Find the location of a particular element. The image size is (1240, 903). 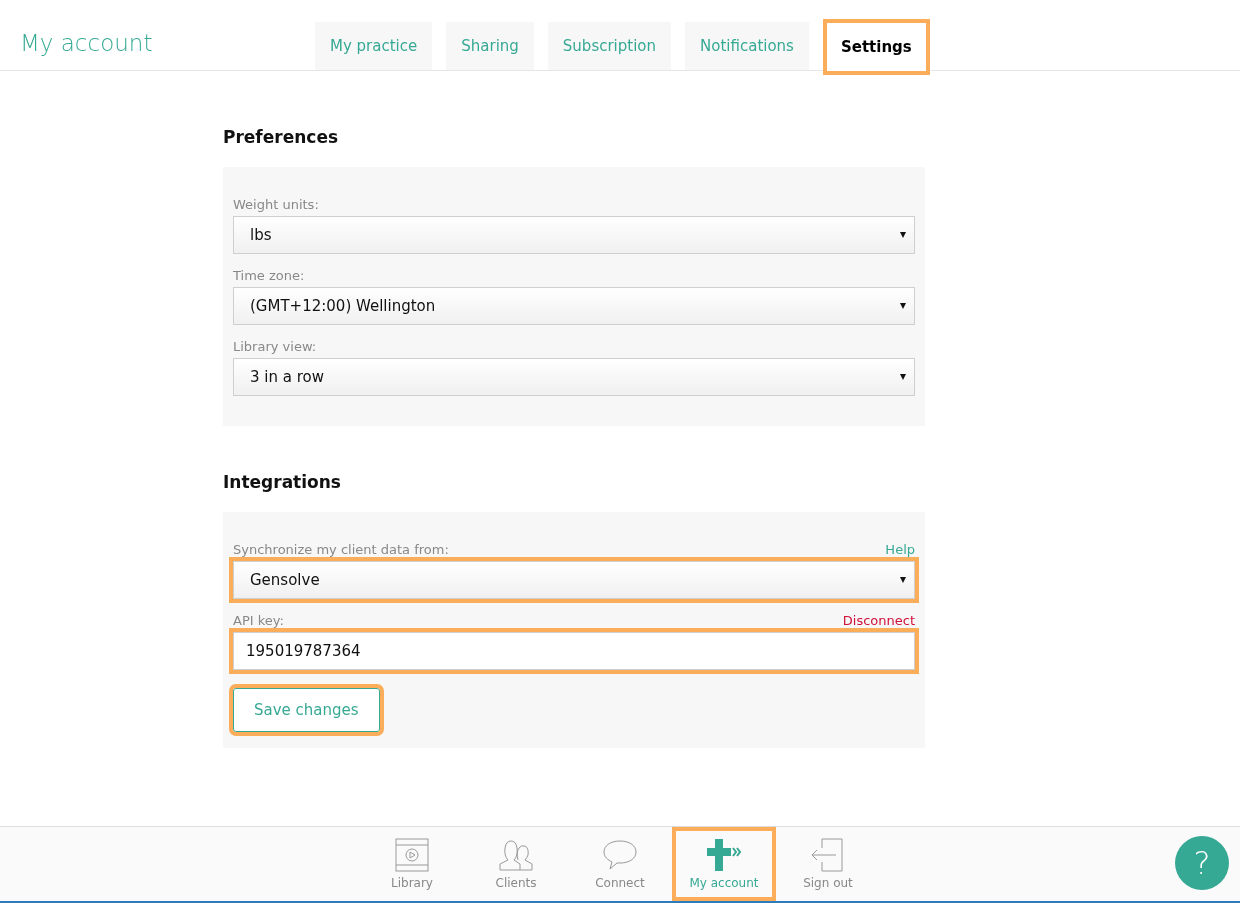

tab: Subscription is located at coordinates (609, 46).